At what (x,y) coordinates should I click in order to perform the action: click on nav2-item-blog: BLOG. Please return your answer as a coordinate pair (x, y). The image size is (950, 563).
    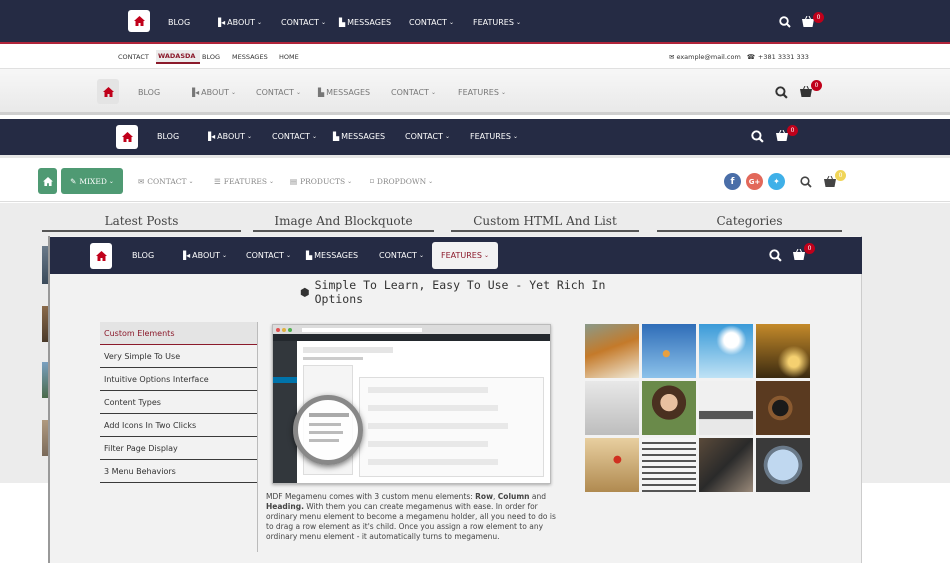
    Looking at the image, I should click on (163, 92).